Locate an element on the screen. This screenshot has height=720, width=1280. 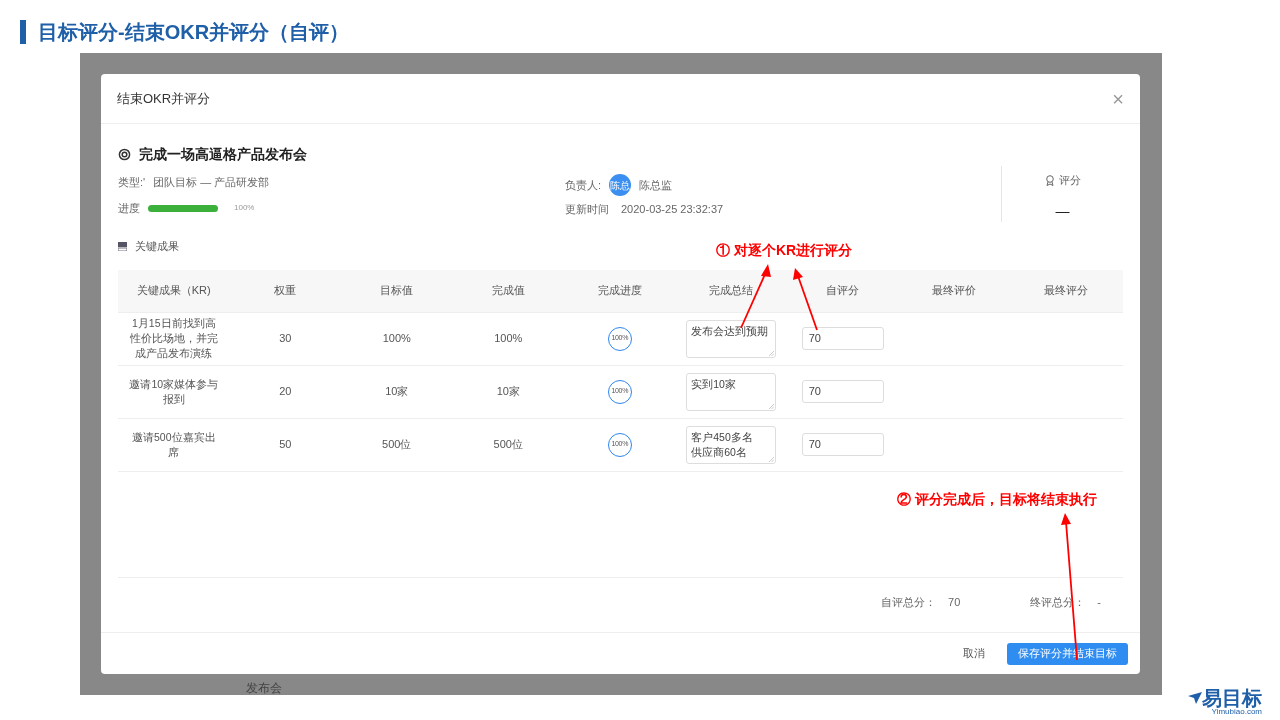
owner-label: 负责人: is located at coordinates (583, 185).